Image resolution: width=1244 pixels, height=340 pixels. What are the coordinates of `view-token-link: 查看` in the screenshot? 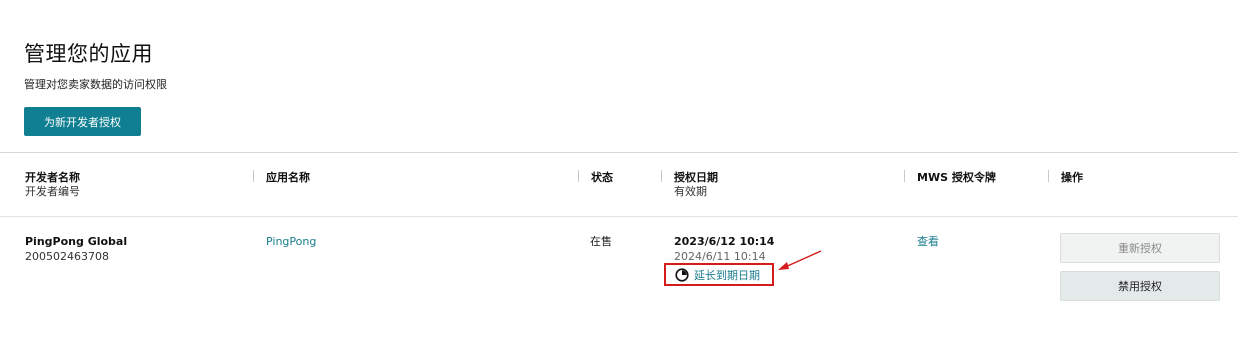 It's located at (928, 242).